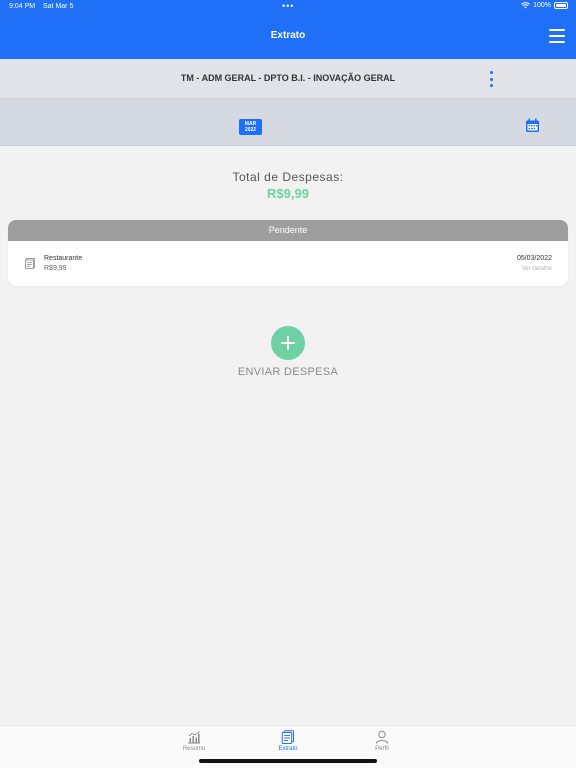 The image size is (576, 768). I want to click on receipt-icon, so click(30, 263).